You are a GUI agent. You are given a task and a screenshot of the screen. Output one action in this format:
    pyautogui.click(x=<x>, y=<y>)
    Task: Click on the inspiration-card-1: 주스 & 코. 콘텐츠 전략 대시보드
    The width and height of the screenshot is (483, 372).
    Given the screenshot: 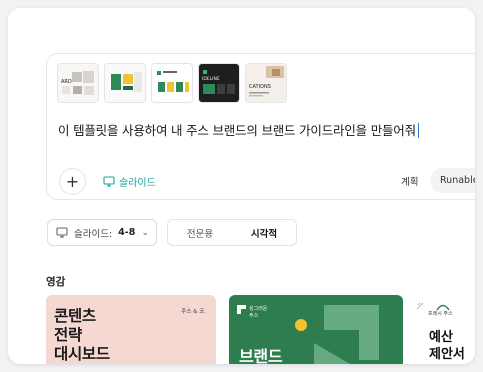 What is the action you would take?
    pyautogui.click(x=131, y=329)
    